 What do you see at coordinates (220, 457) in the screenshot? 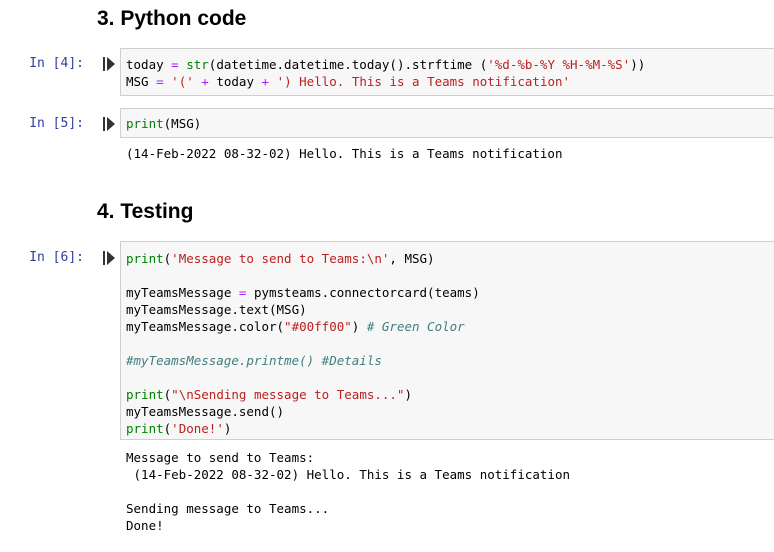
I see `output-line: Message to send to Teams:` at bounding box center [220, 457].